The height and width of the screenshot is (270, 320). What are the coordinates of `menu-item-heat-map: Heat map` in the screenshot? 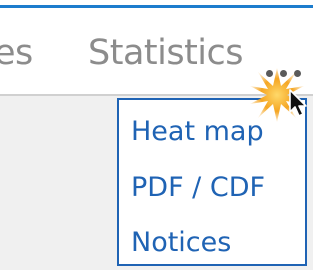 It's located at (197, 131).